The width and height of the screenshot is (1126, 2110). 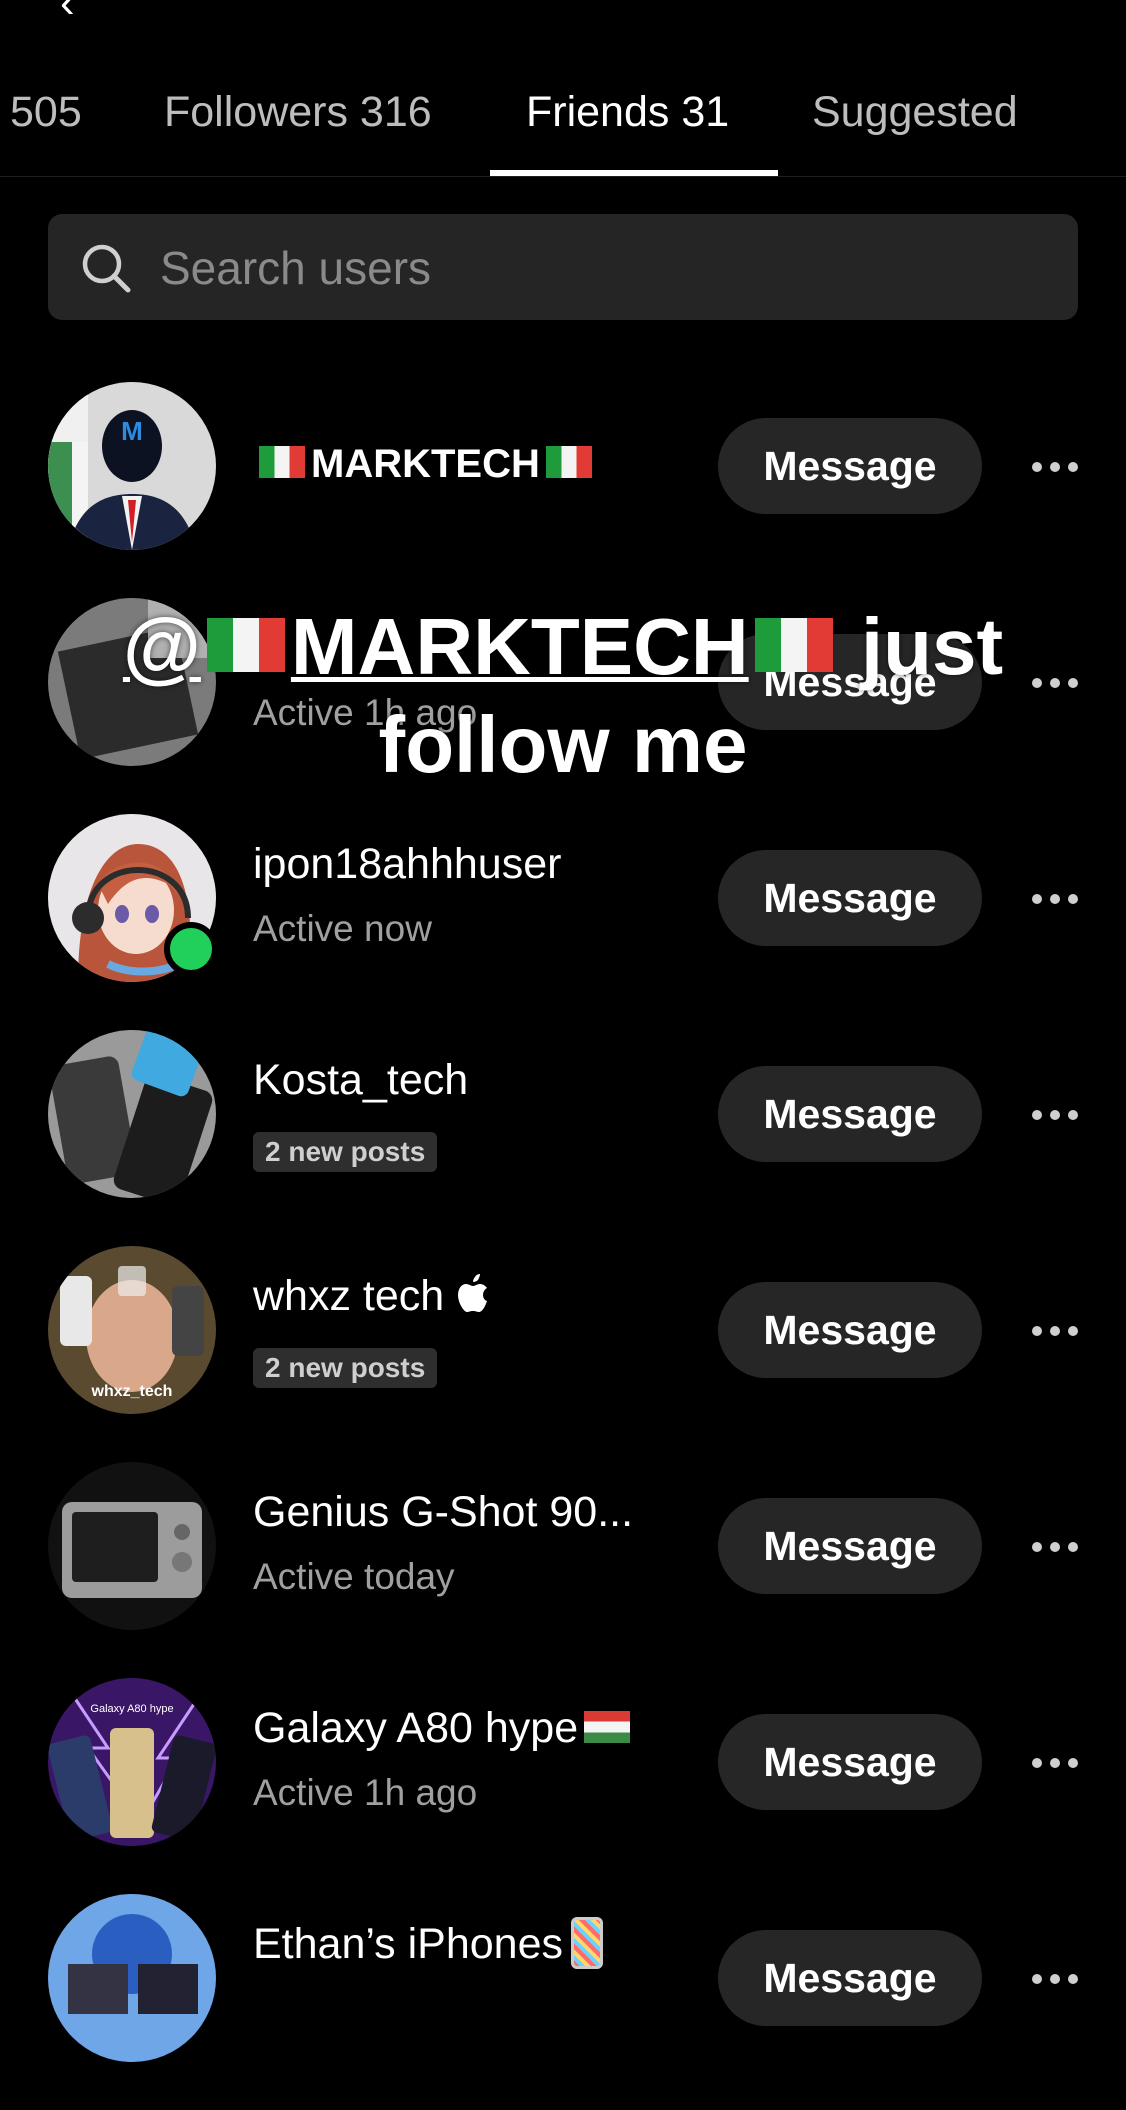 What do you see at coordinates (428, 1944) in the screenshot?
I see `user-name: Ethan’s iPhones` at bounding box center [428, 1944].